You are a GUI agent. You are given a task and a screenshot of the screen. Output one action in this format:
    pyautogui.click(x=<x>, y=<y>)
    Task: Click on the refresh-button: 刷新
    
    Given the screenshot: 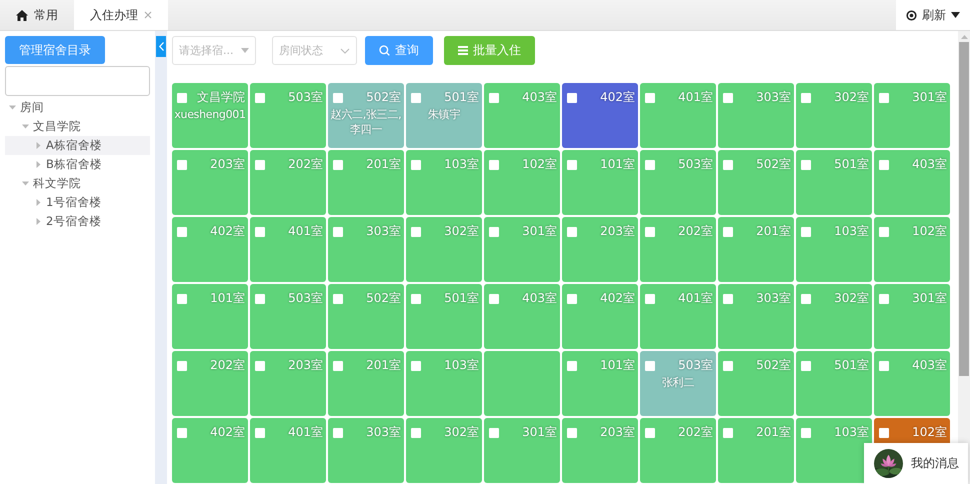 What is the action you would take?
    pyautogui.click(x=933, y=15)
    